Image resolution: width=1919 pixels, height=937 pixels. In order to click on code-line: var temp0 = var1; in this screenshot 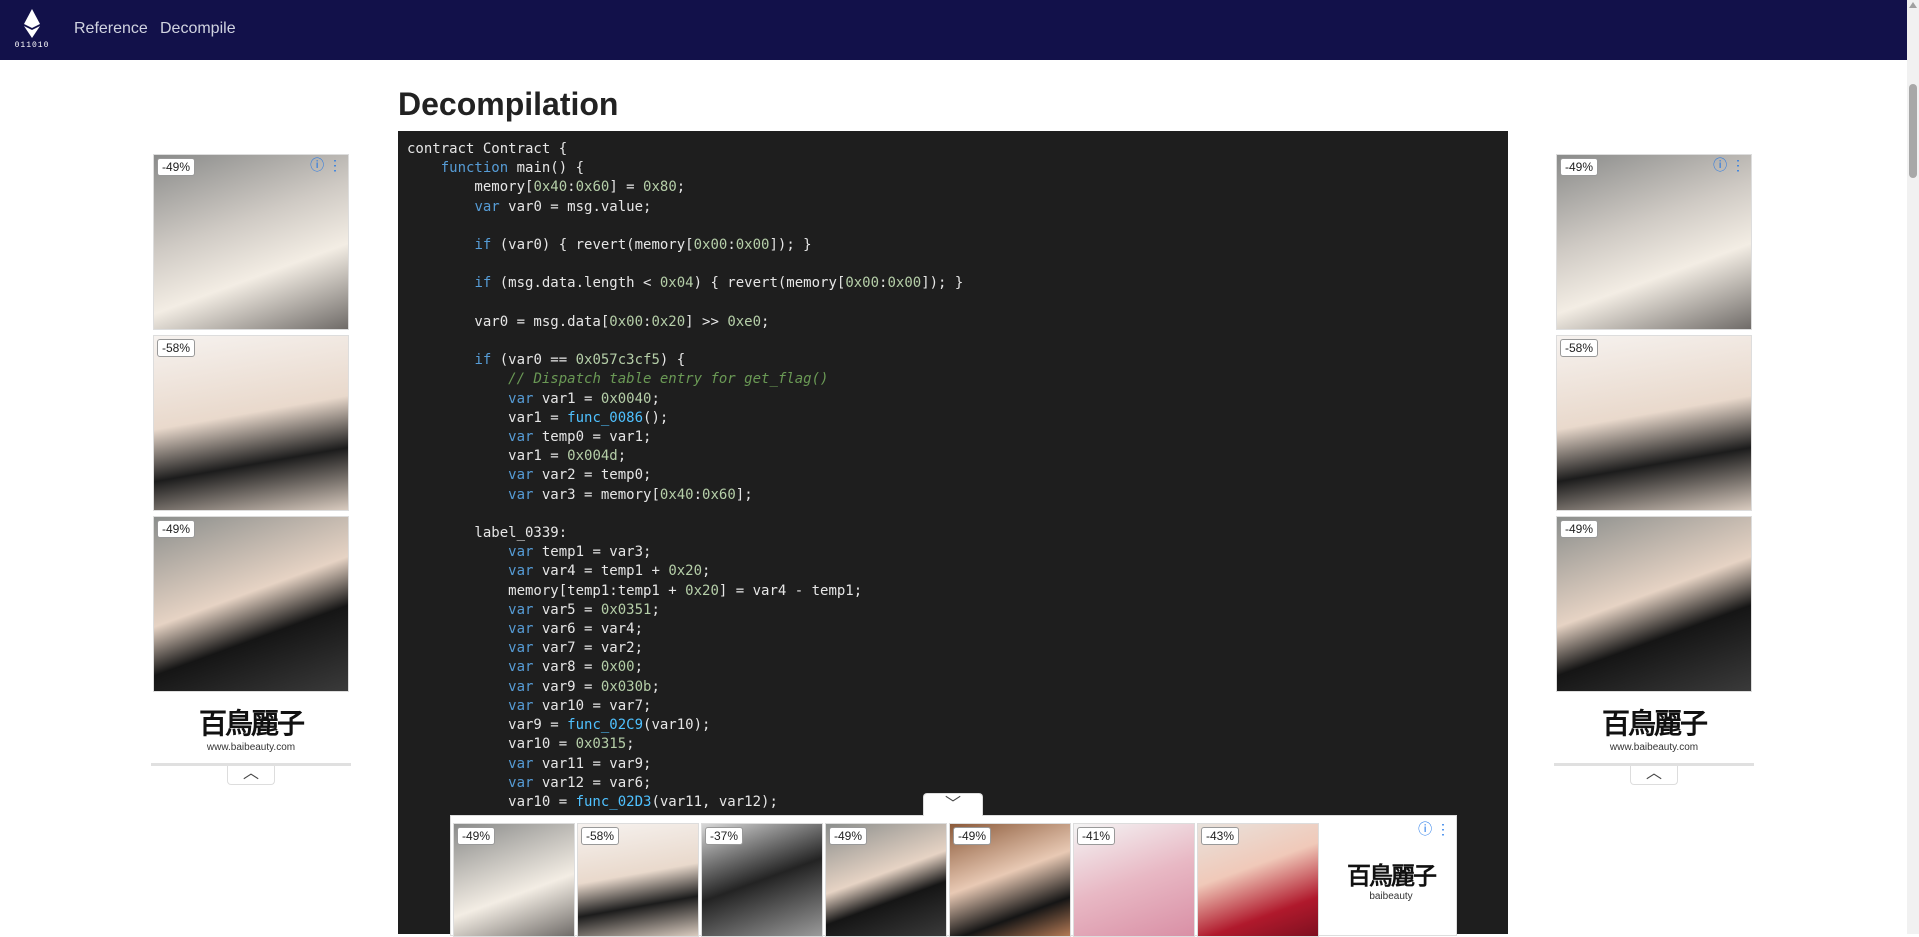, I will do `click(580, 437)`.